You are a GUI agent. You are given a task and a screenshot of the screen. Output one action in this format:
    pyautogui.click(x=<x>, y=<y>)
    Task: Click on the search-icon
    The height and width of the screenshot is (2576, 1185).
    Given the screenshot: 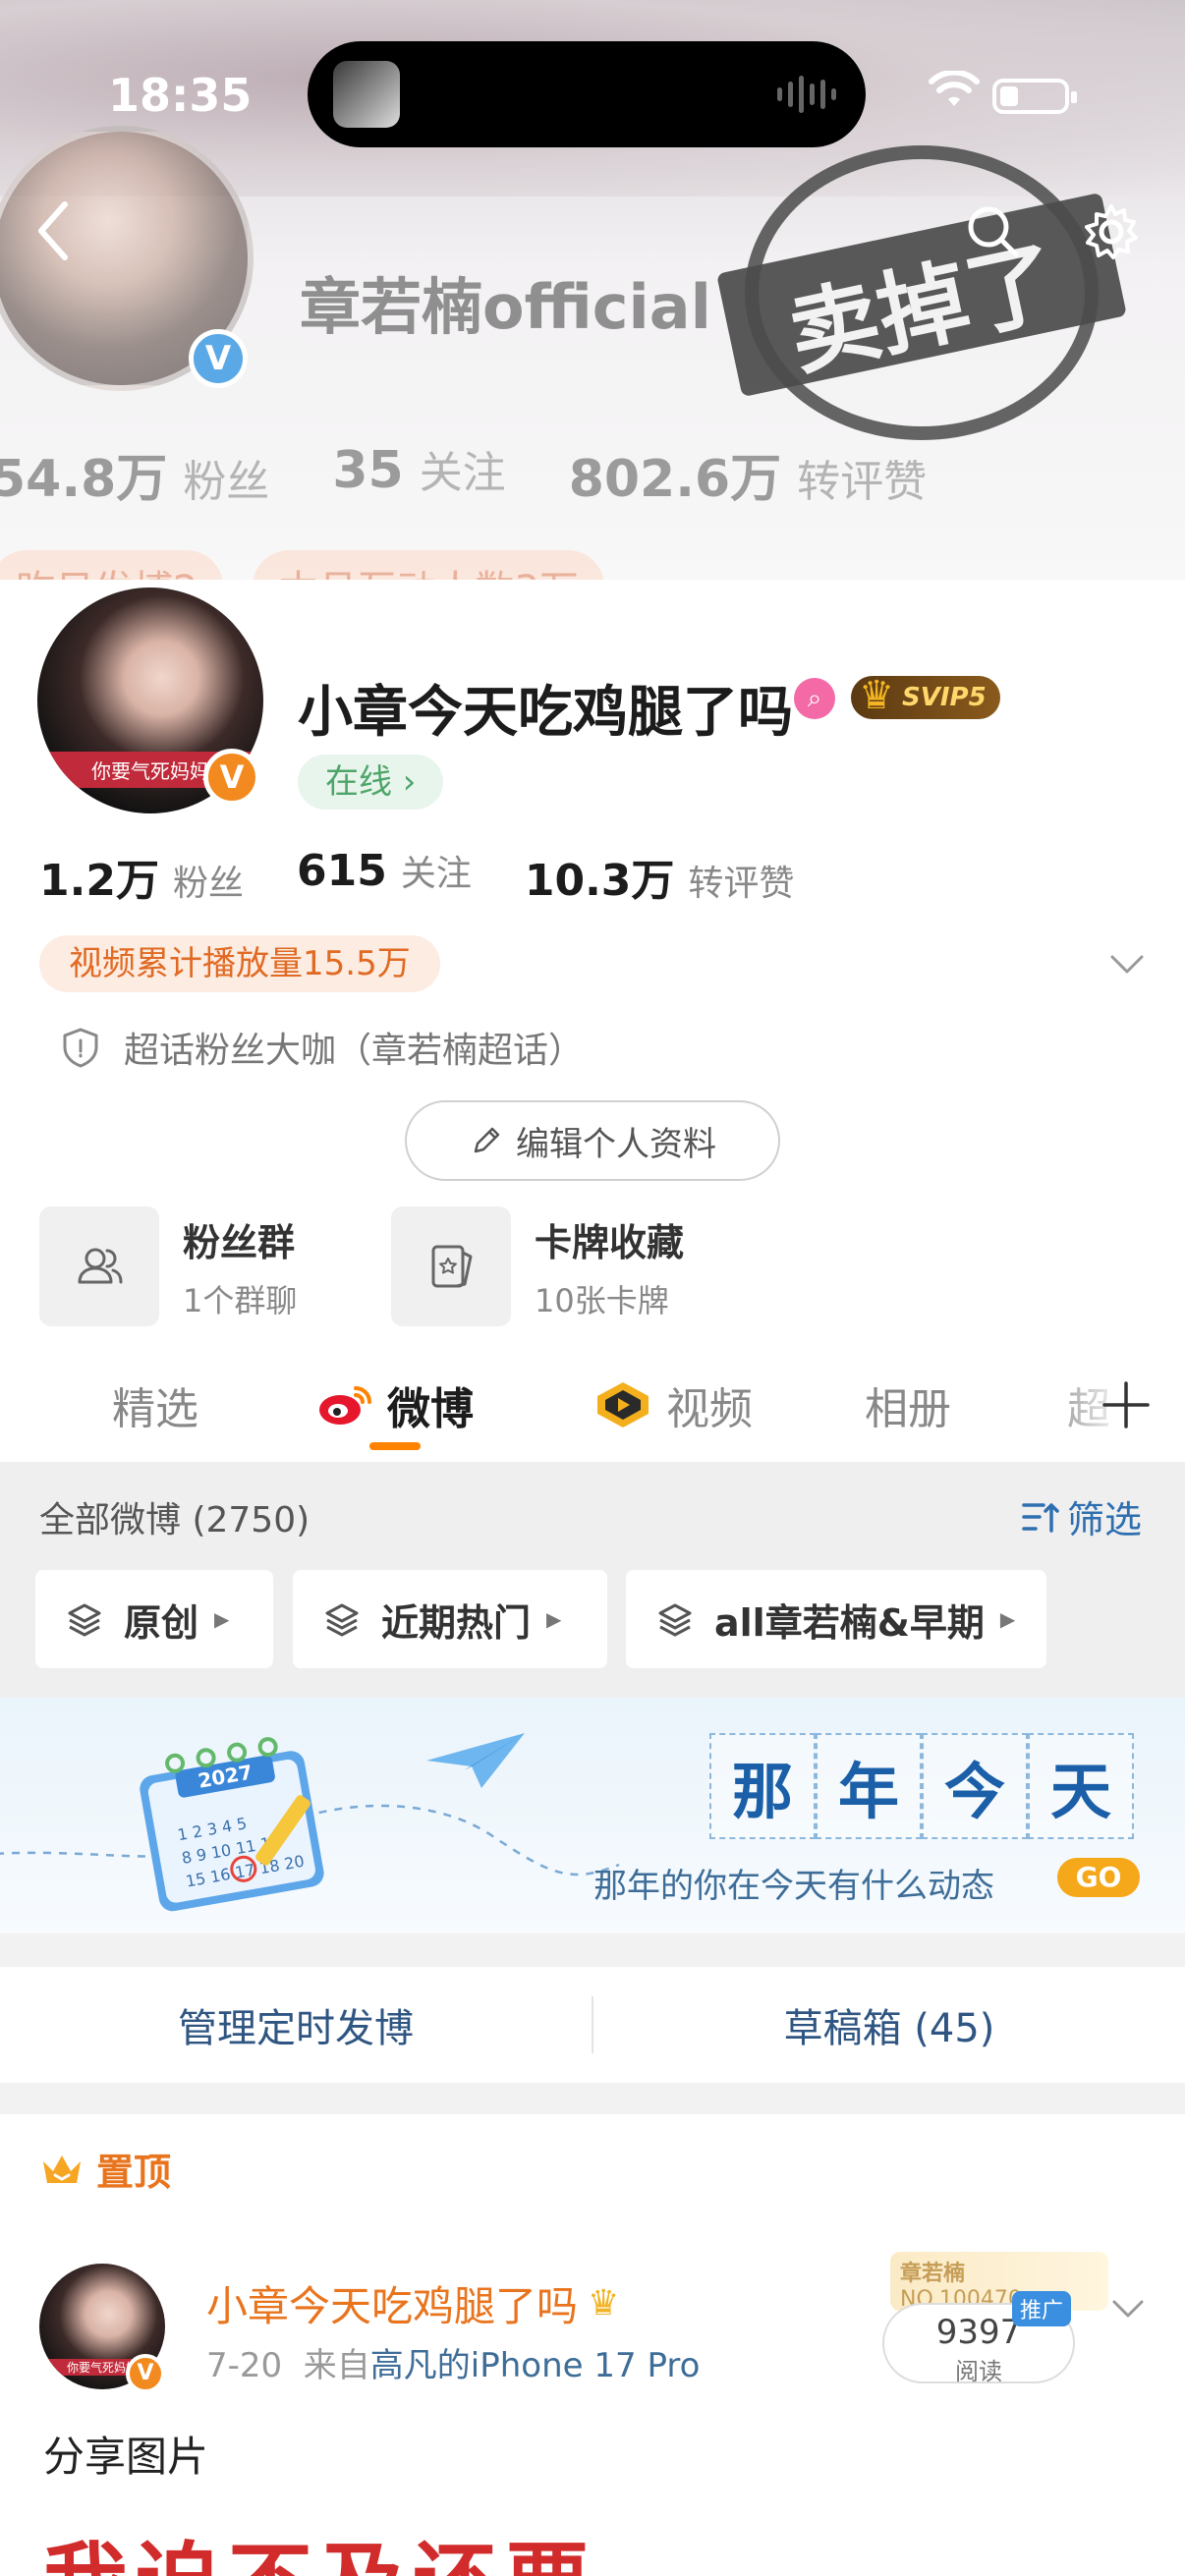 What is the action you would take?
    pyautogui.click(x=993, y=230)
    